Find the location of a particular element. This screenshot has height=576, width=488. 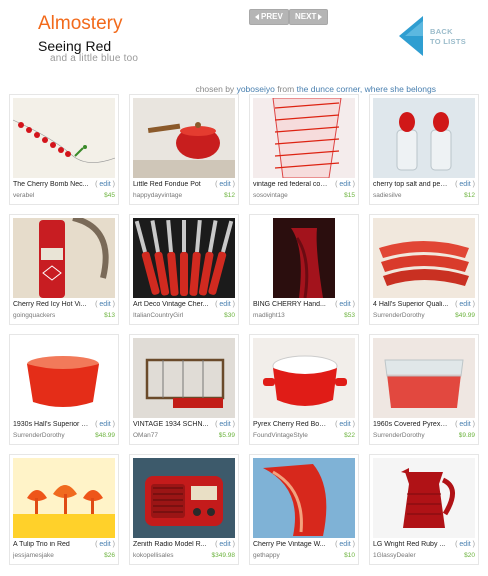

item-card: BING CHERRY Hand... ( edit ) madlight13 $53 is located at coordinates (304, 269).